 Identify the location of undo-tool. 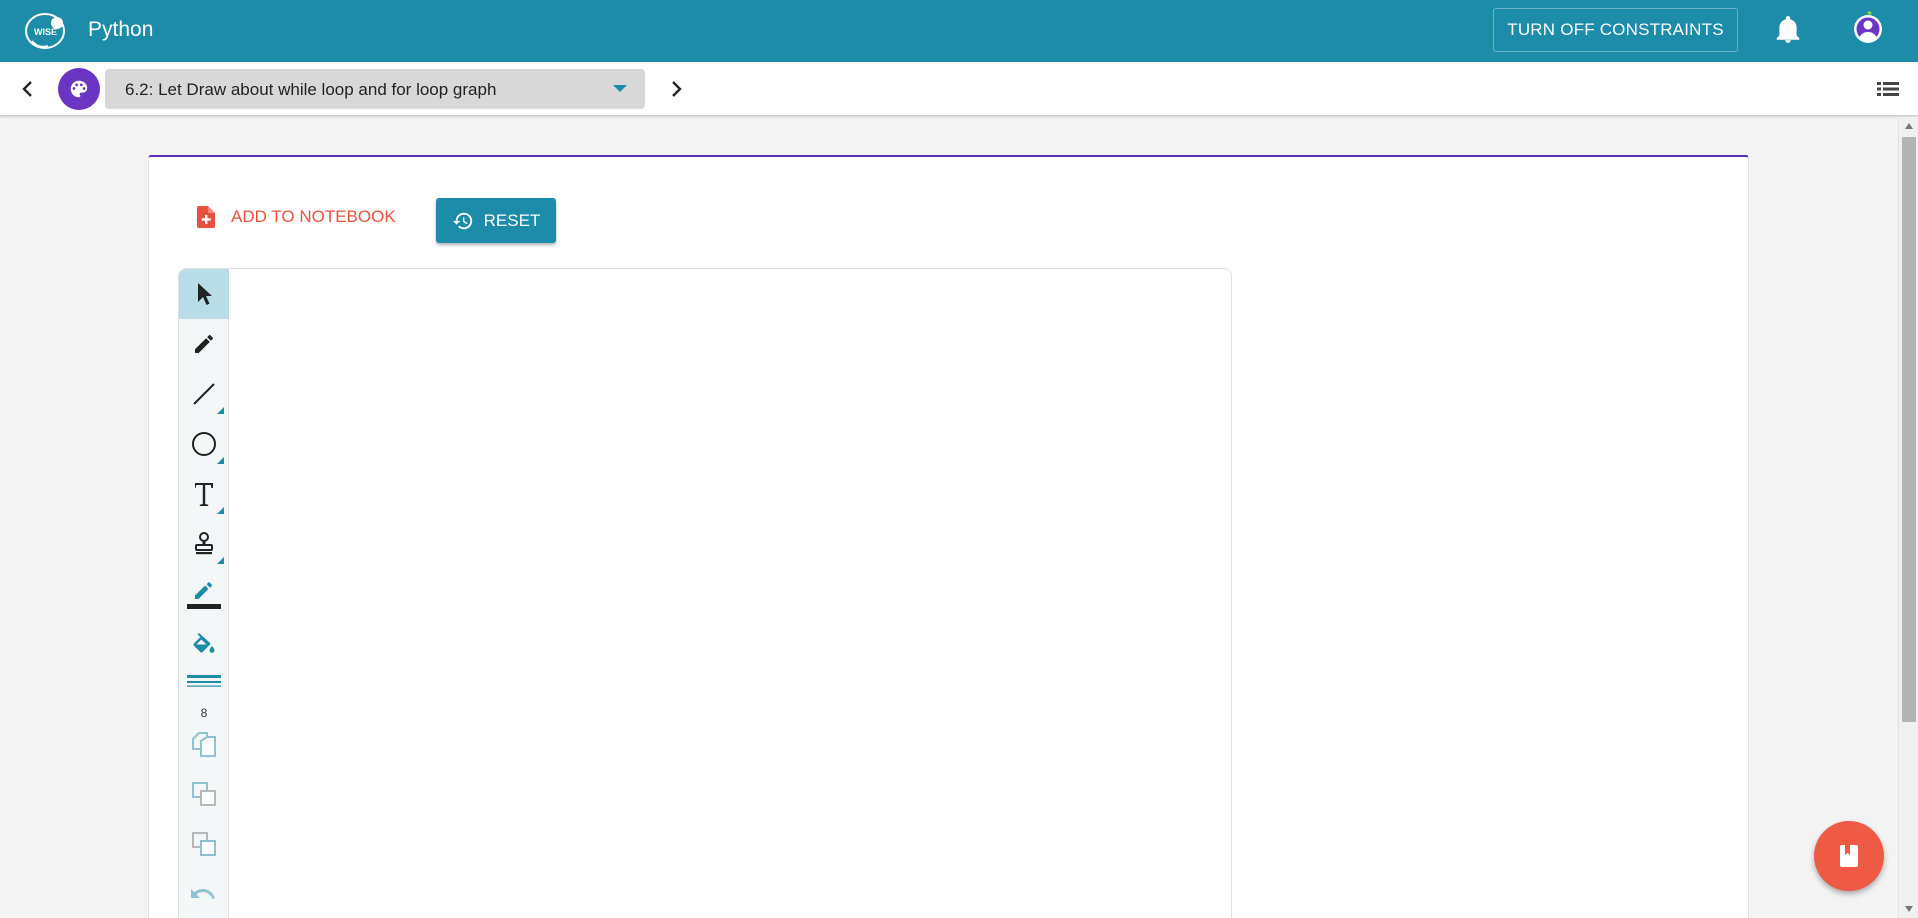
(204, 893).